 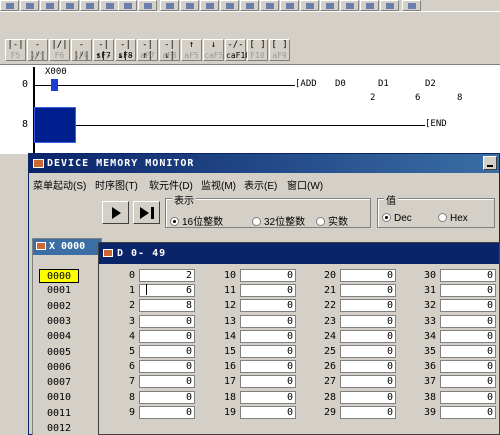 I want to click on x-device-row: 0012, so click(x=59, y=428).